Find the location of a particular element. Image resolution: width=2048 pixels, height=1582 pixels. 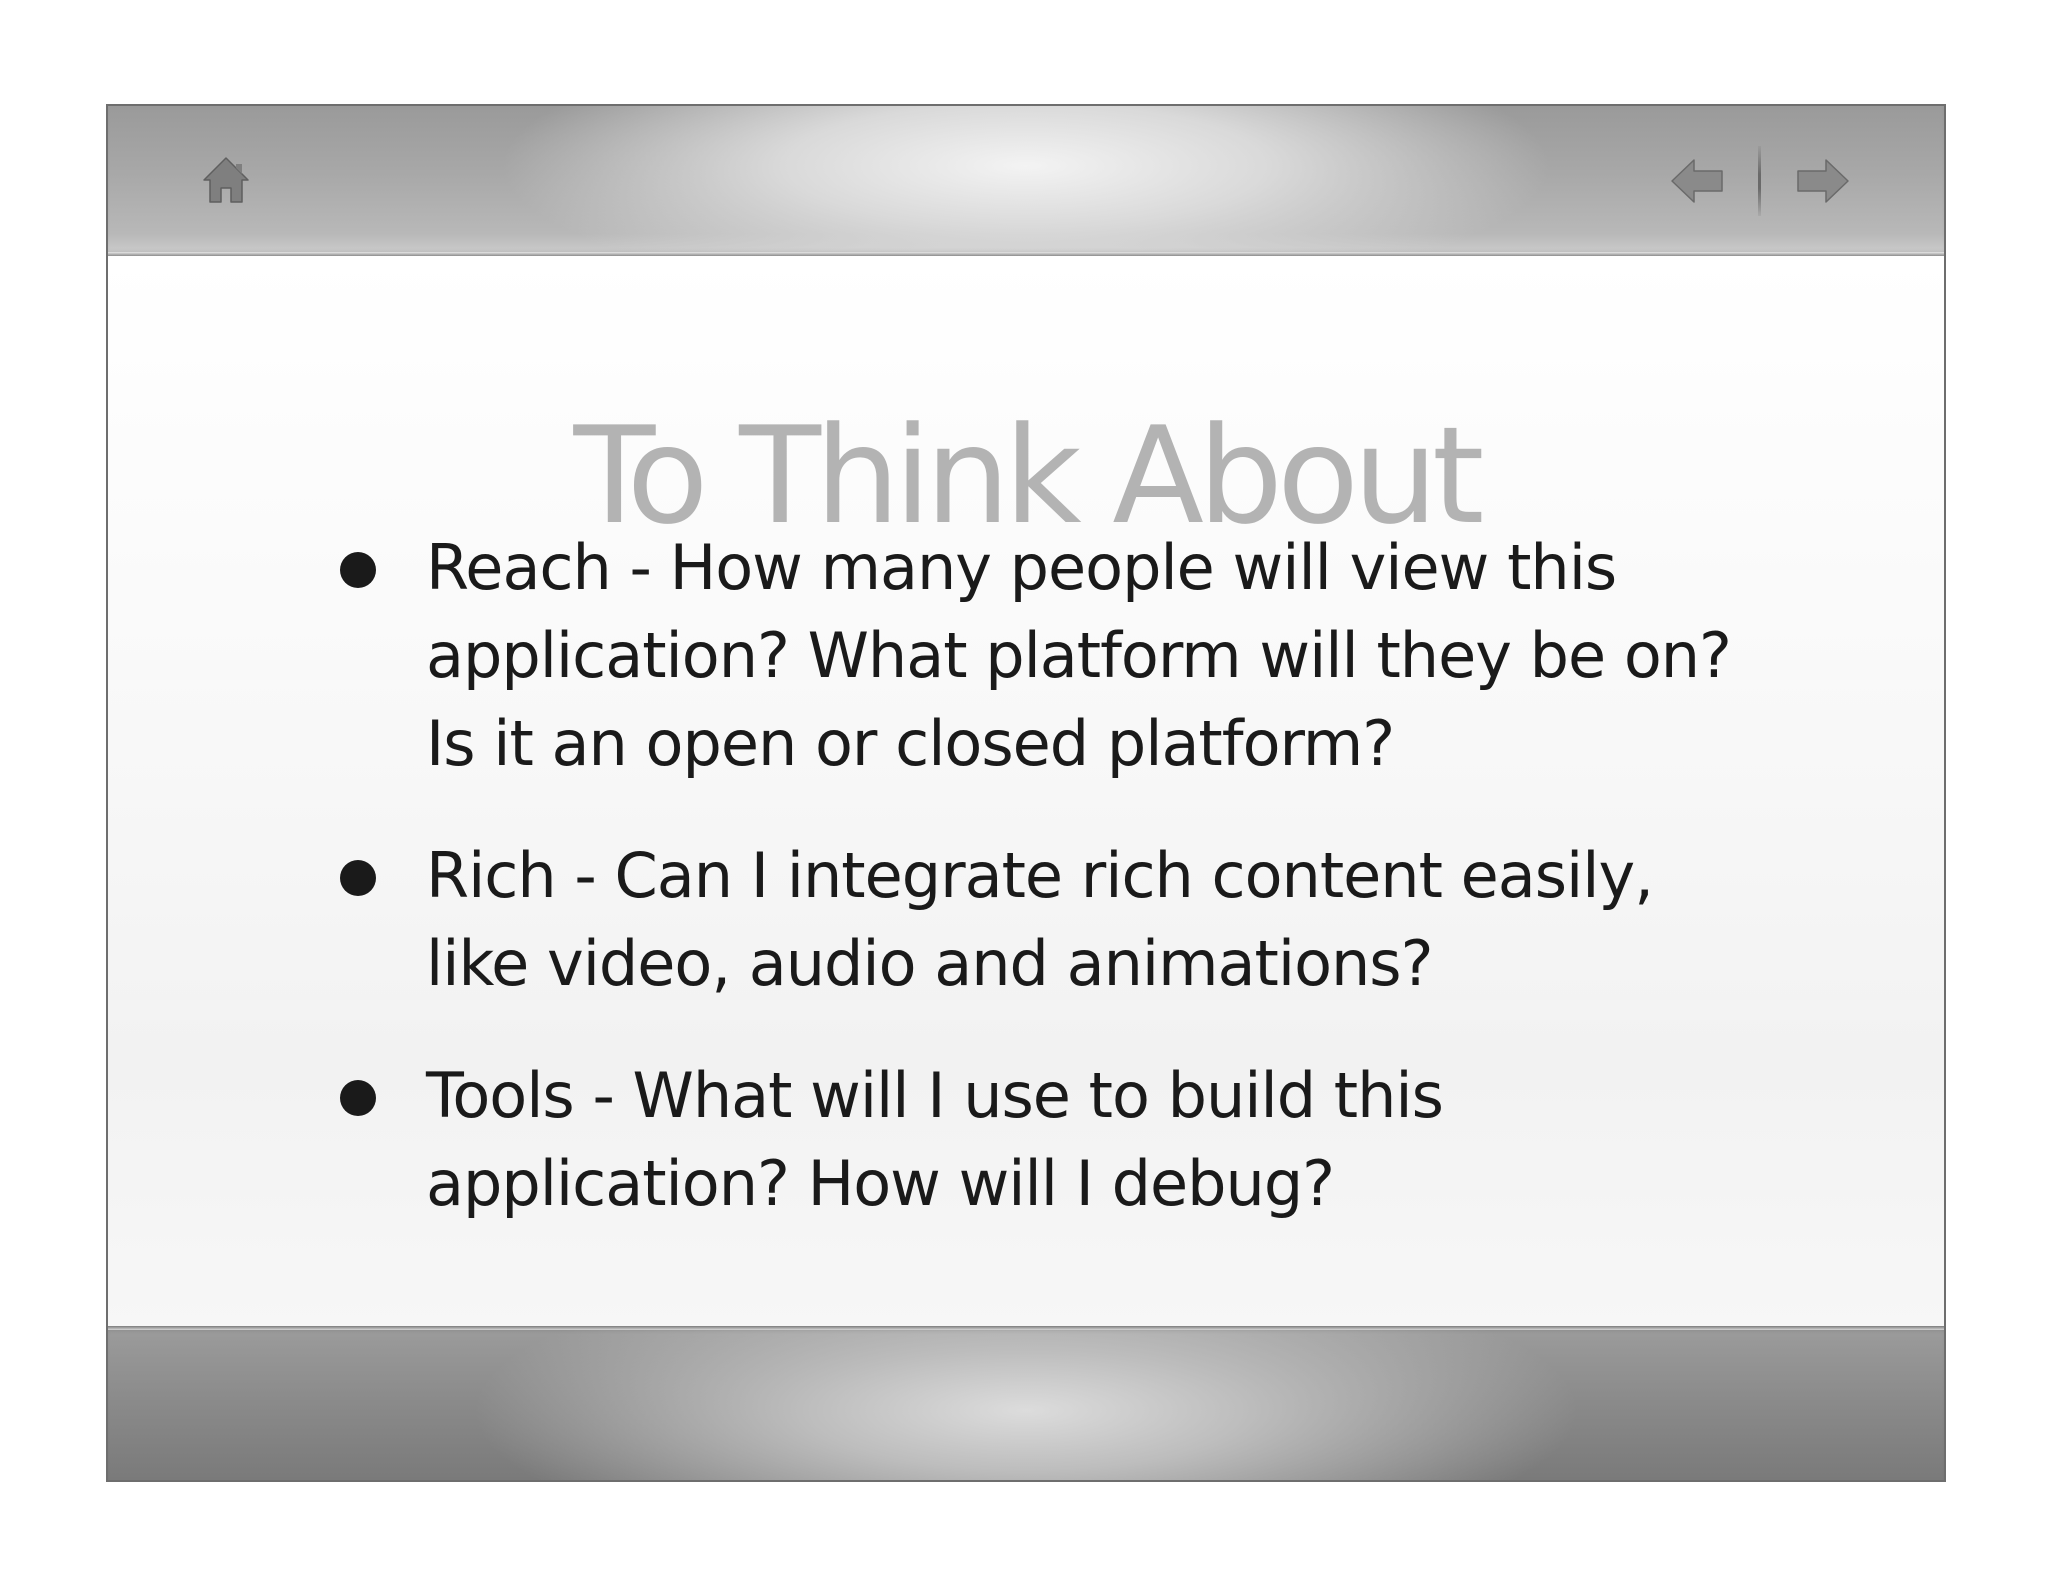

bullet-line: application? How will I debug? is located at coordinates (880, 1183).